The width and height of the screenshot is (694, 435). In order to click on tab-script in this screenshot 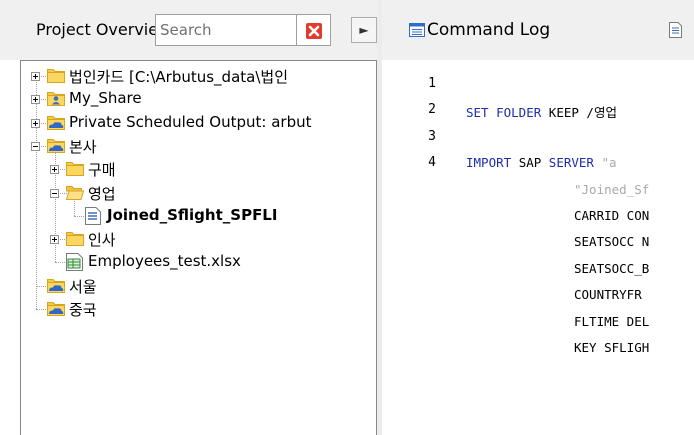, I will do `click(680, 31)`.